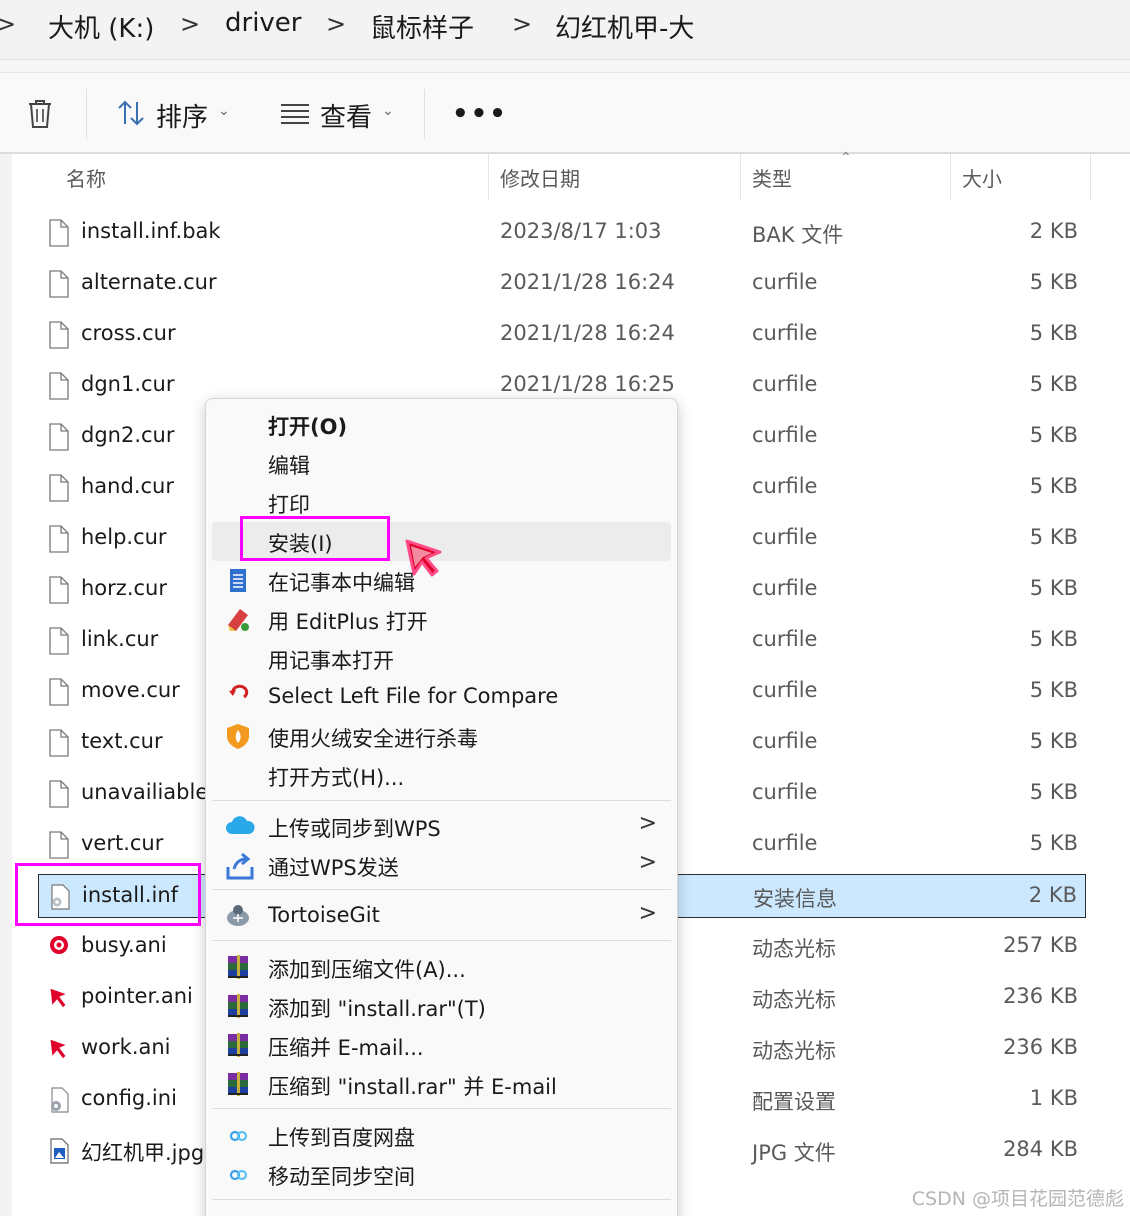 The height and width of the screenshot is (1216, 1130). What do you see at coordinates (413, 696) in the screenshot?
I see `context-menu-item-label: Select Left File for Compare` at bounding box center [413, 696].